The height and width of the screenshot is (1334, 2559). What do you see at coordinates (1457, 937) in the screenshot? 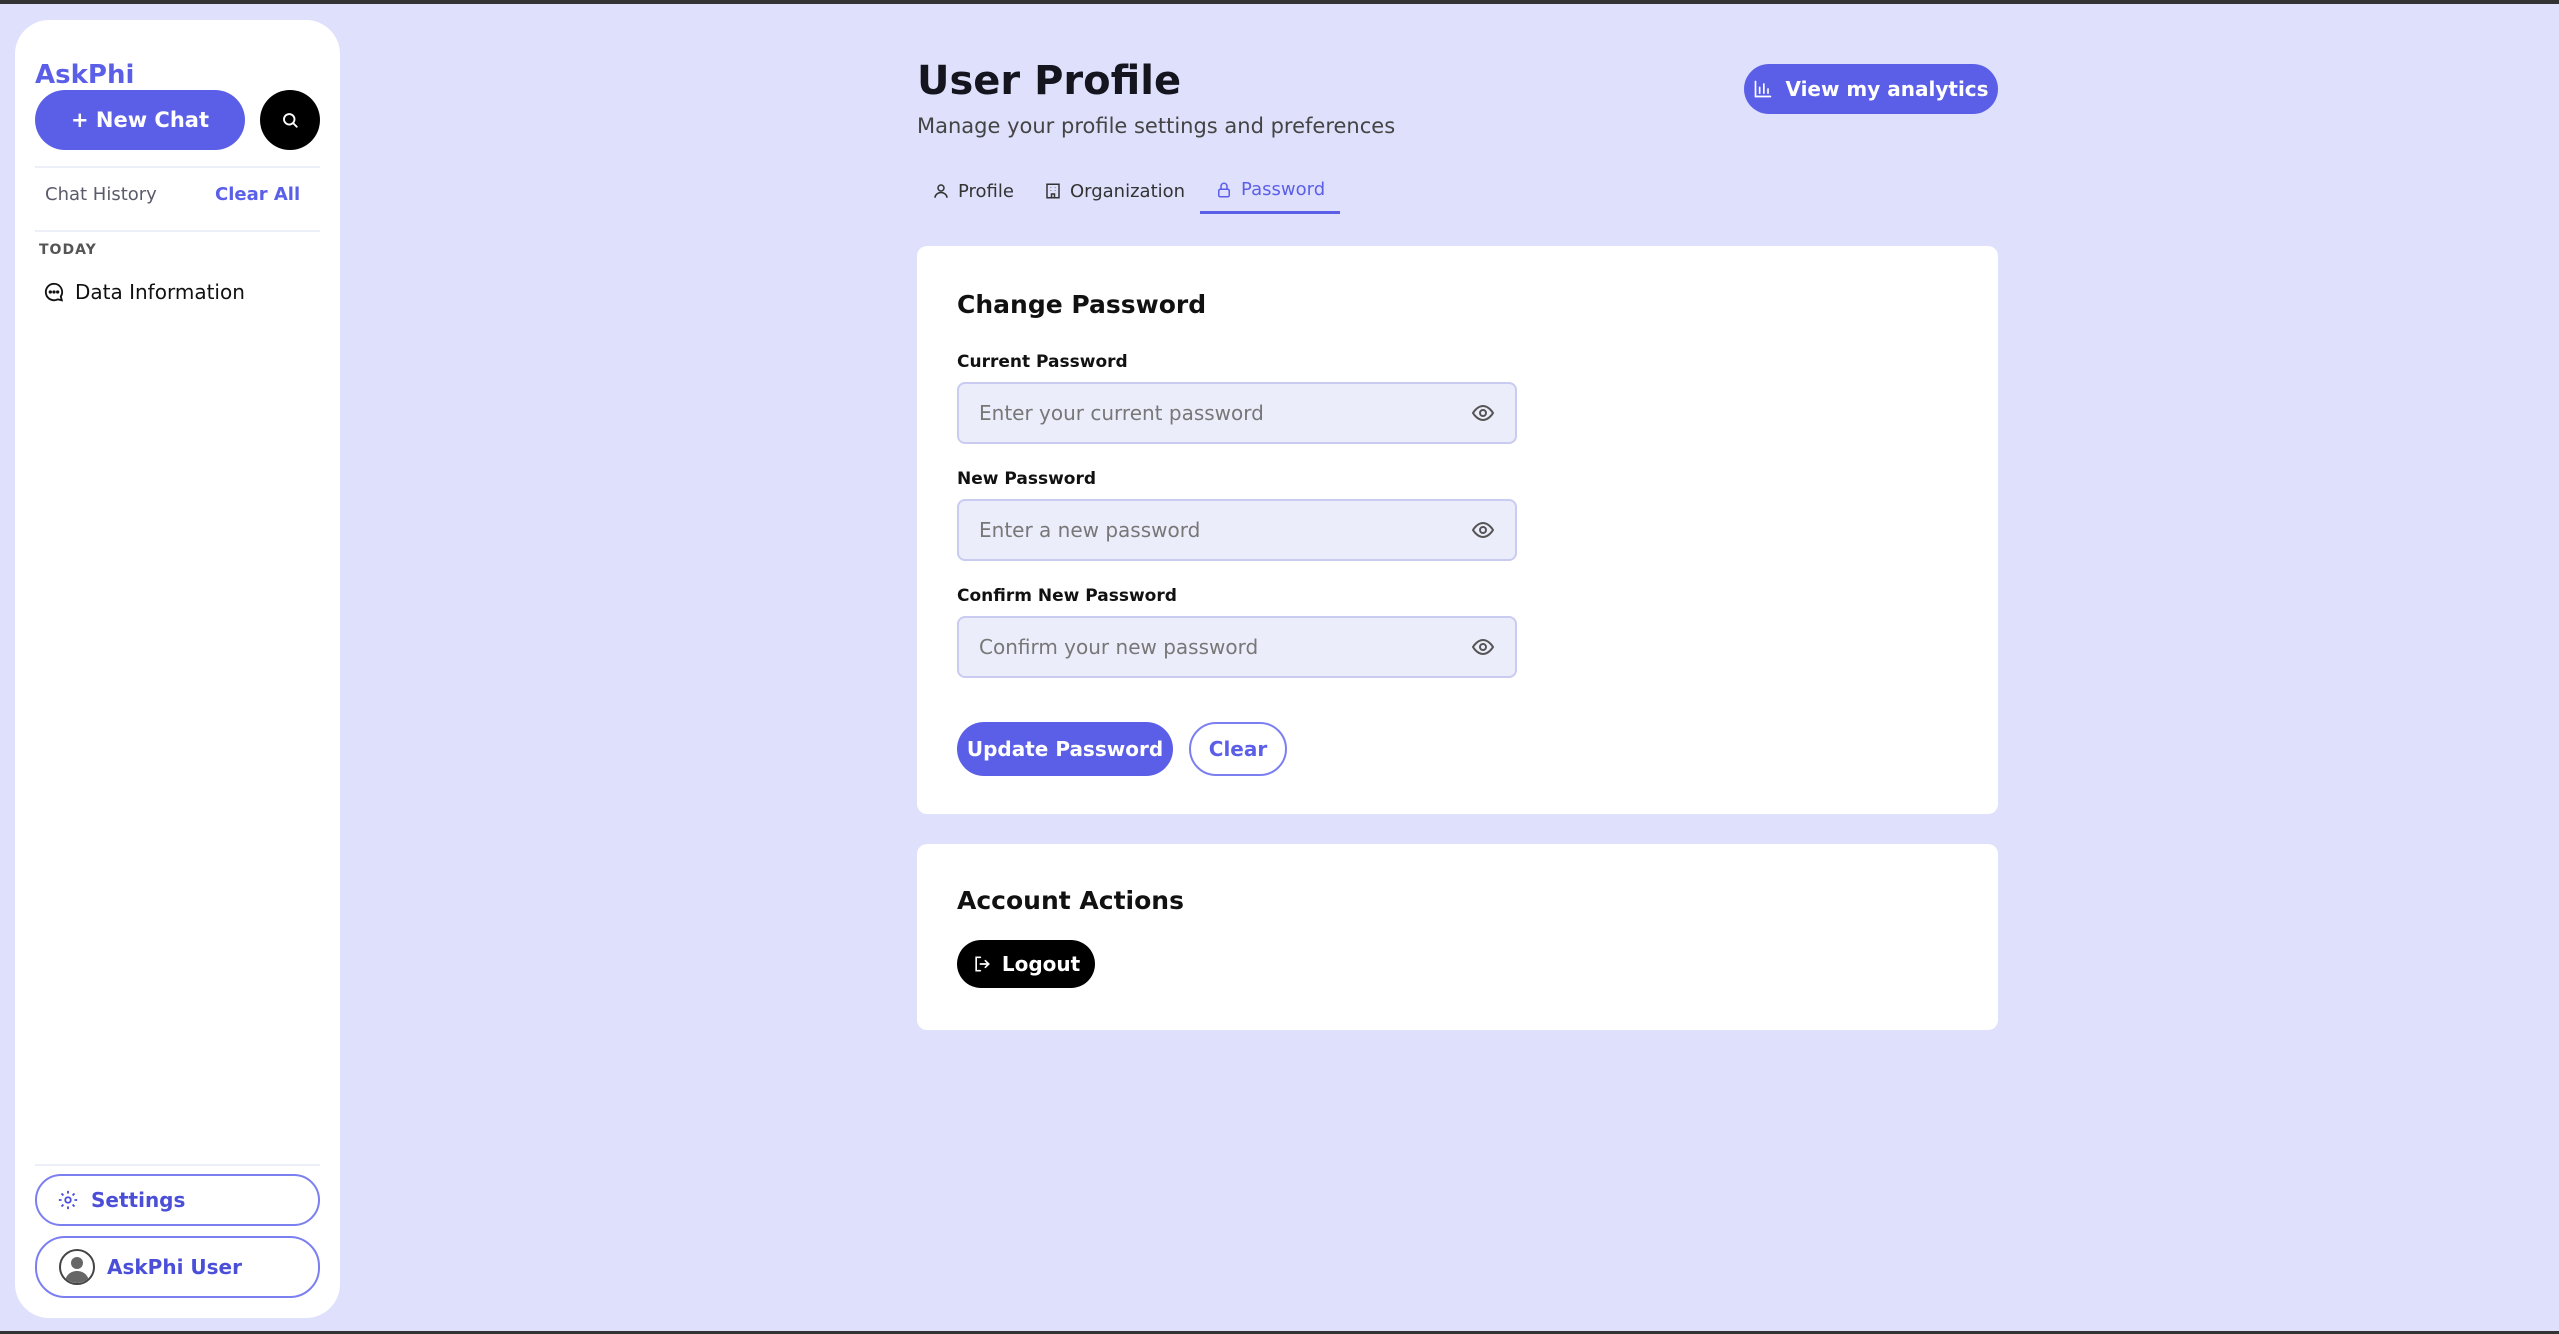
I see `account-actions-card: Account Actions Logout` at bounding box center [1457, 937].